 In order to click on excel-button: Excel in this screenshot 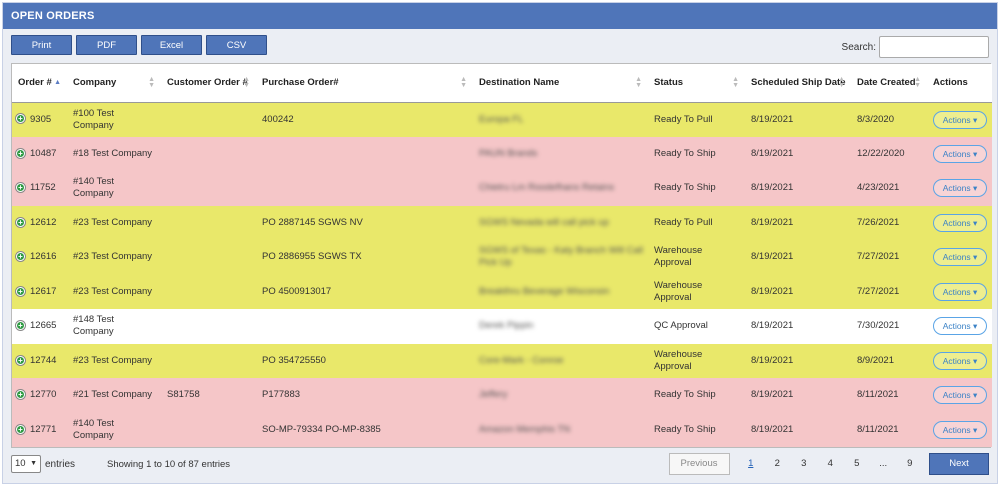, I will do `click(171, 45)`.